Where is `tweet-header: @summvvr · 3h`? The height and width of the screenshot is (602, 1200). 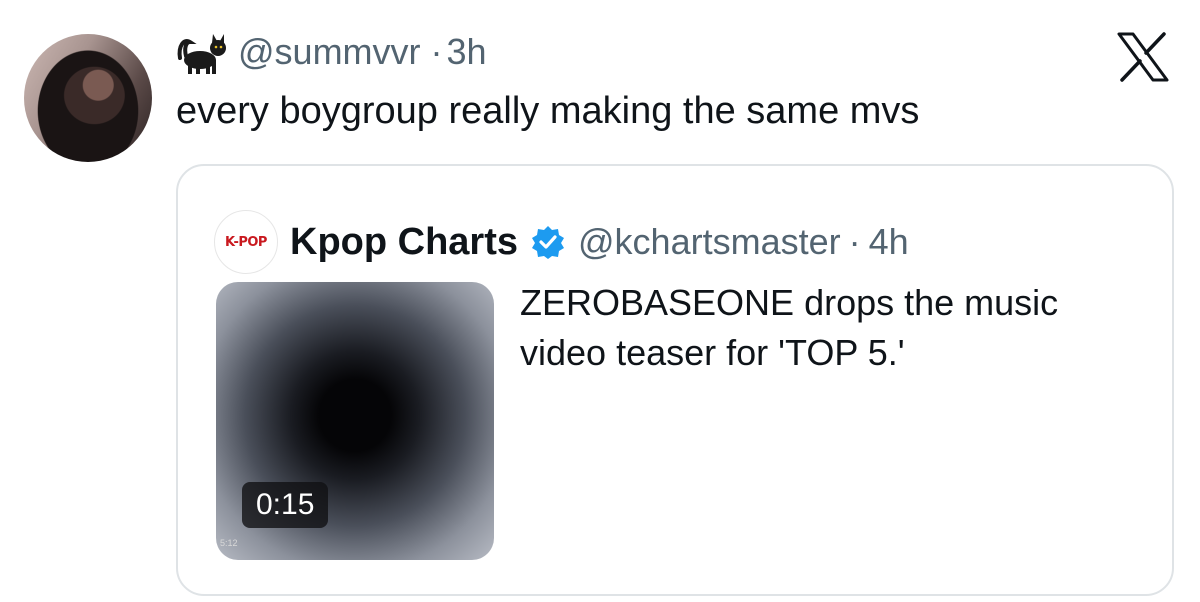
tweet-header: @summvvr · 3h is located at coordinates (331, 52).